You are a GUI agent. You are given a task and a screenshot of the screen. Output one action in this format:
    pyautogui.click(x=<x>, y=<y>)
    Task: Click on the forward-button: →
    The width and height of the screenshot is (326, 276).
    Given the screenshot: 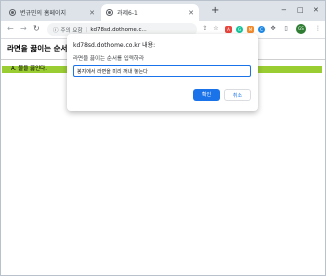 What is the action you would take?
    pyautogui.click(x=23, y=29)
    